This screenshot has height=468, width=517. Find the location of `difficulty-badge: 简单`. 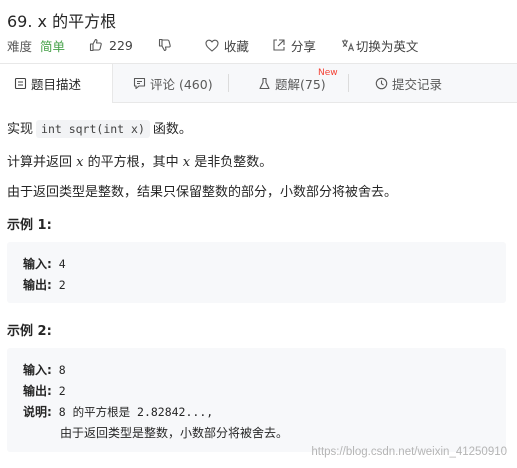

difficulty-badge: 简单 is located at coordinates (53, 46).